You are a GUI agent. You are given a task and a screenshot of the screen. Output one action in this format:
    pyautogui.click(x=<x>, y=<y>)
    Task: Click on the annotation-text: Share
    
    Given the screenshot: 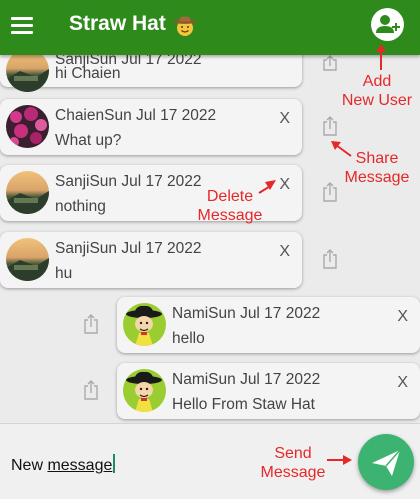 What is the action you would take?
    pyautogui.click(x=377, y=158)
    